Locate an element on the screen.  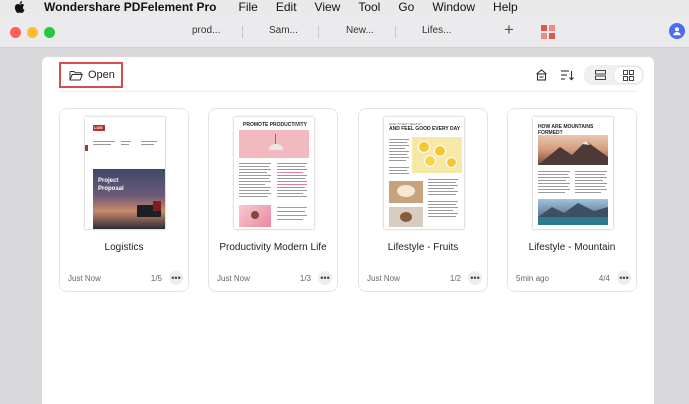
apple-icon is located at coordinates (21, 7).